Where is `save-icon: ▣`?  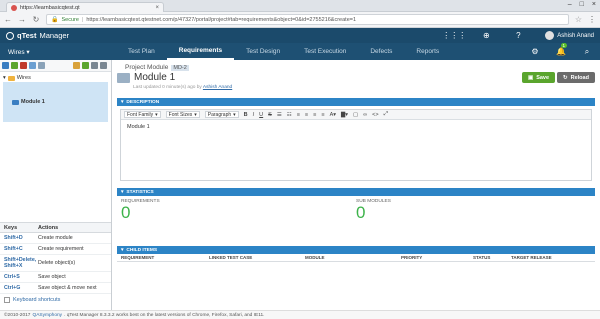
save-icon: ▣ is located at coordinates (531, 77).